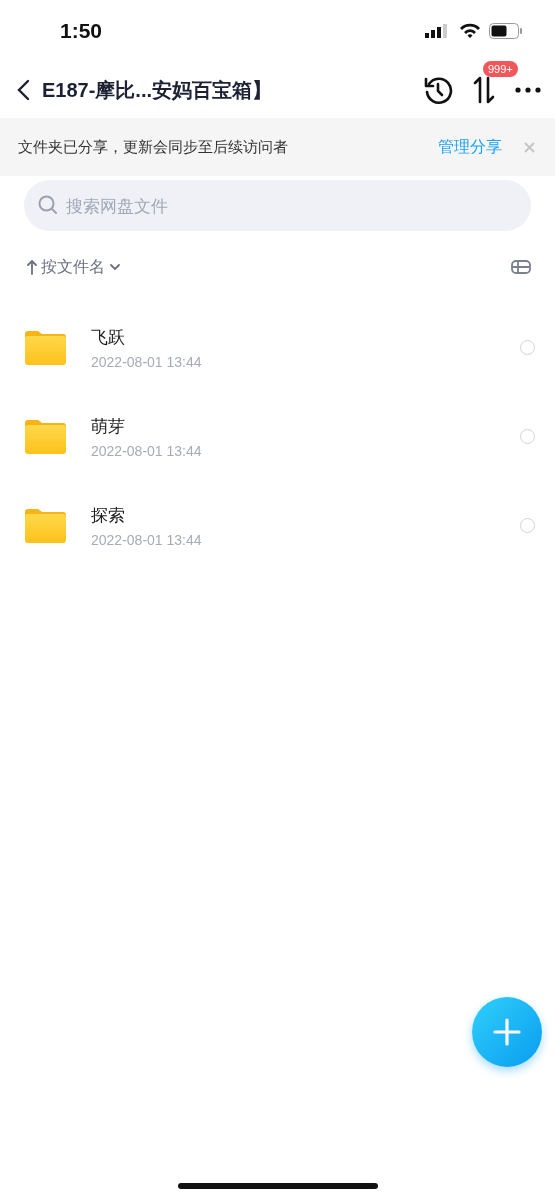  Describe the element at coordinates (48, 205) in the screenshot. I see `search-icon` at that location.